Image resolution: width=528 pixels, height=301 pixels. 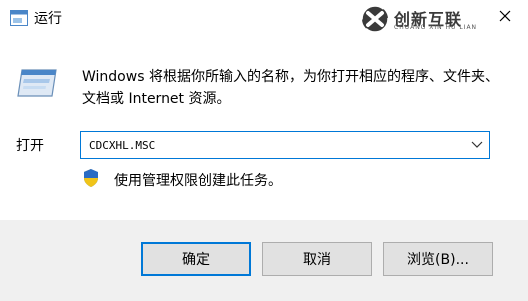 What do you see at coordinates (375, 19) in the screenshot?
I see `brand-logo-icon` at bounding box center [375, 19].